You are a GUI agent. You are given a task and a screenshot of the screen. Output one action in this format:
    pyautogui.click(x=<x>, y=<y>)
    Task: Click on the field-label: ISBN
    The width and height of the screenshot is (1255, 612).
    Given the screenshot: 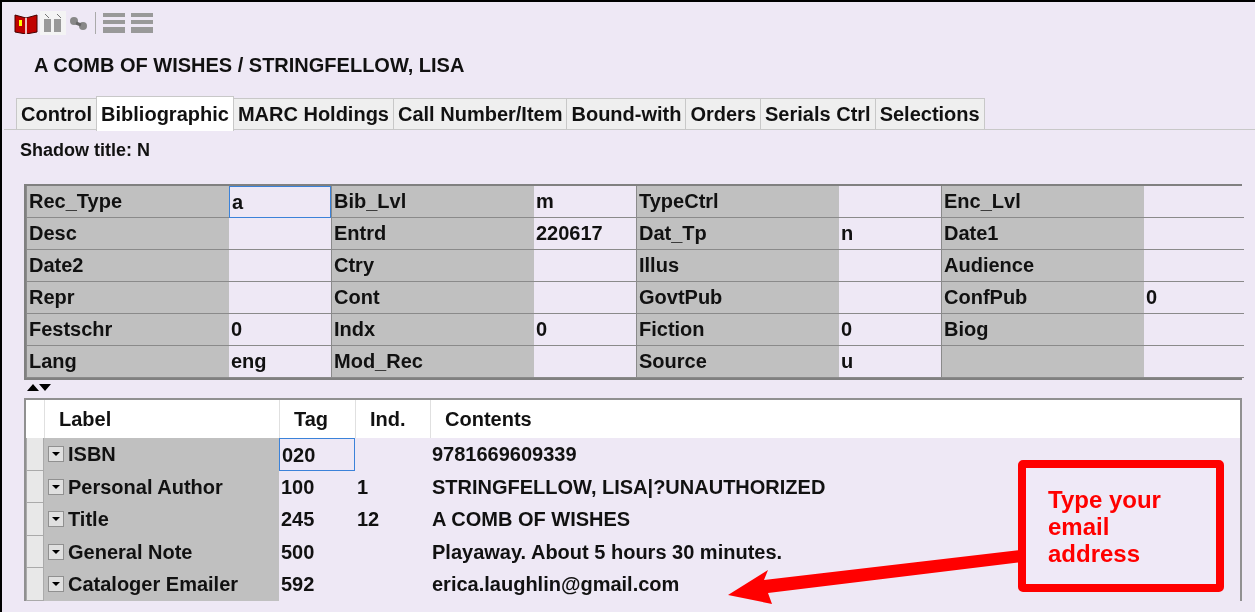 What is the action you would take?
    pyautogui.click(x=92, y=455)
    